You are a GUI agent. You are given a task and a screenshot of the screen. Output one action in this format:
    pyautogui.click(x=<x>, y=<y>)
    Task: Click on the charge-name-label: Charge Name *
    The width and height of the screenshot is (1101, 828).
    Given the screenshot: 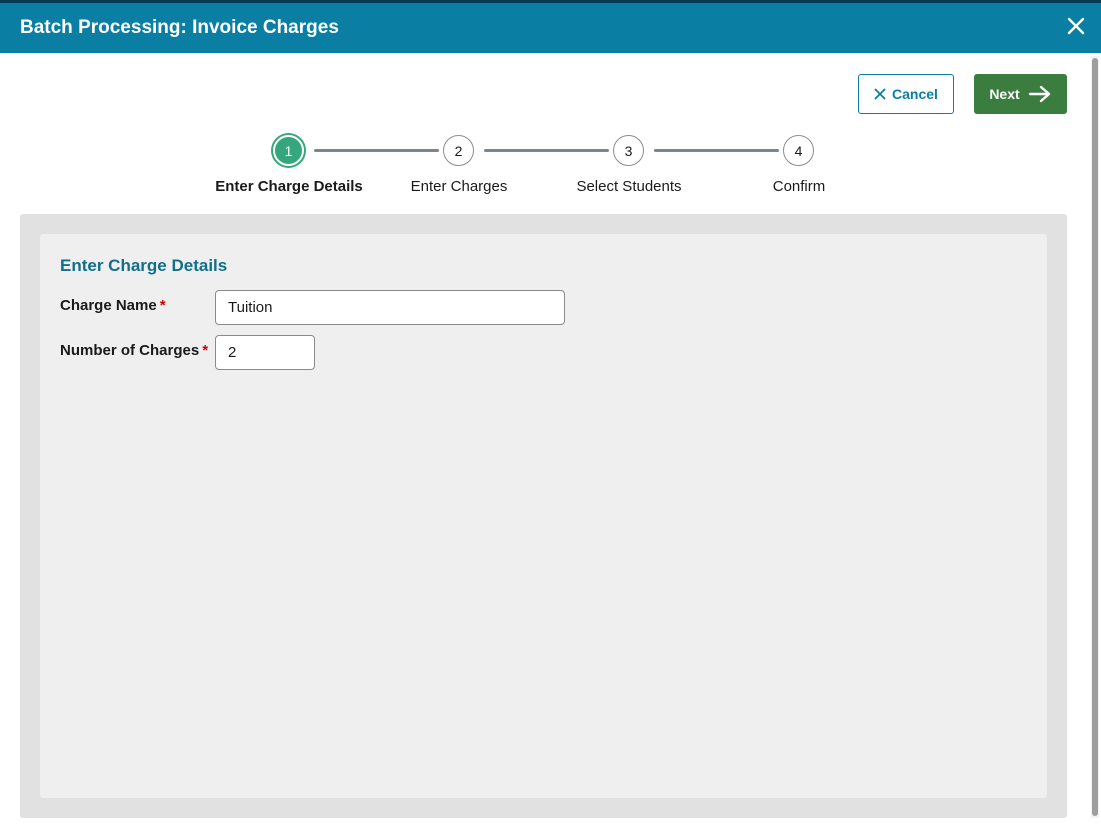 What is the action you would take?
    pyautogui.click(x=113, y=305)
    